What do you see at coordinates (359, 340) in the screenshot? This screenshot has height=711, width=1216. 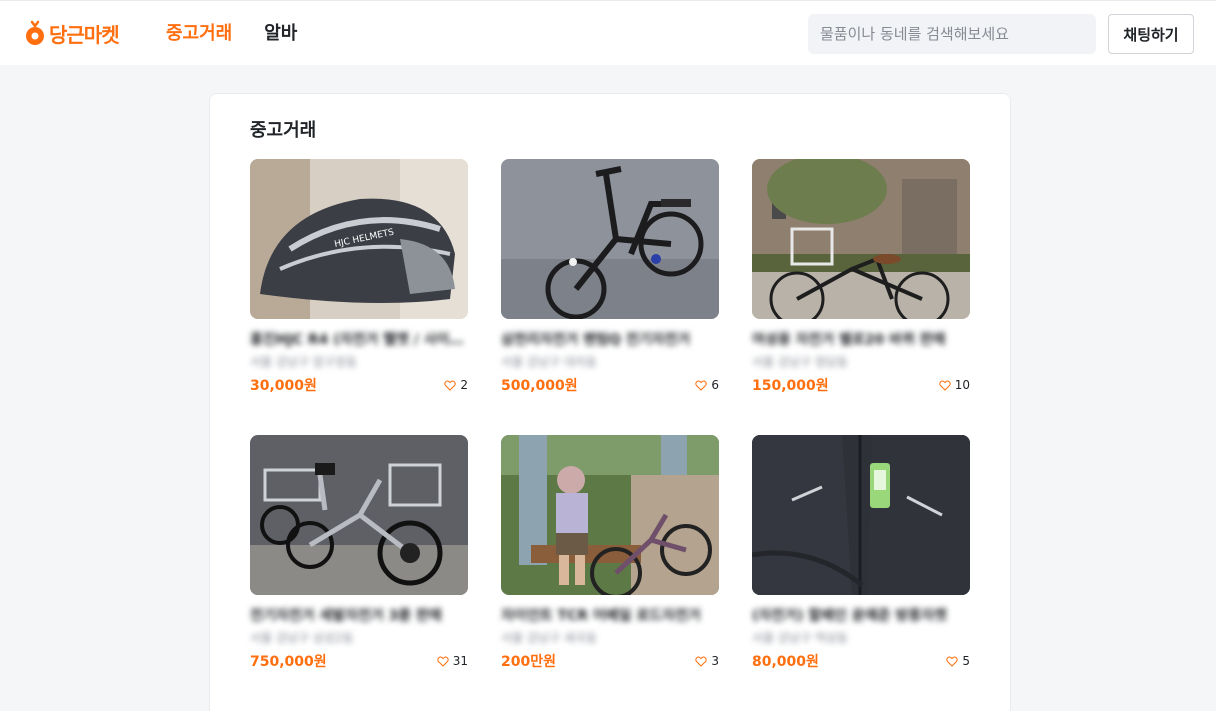 I see `product-title: 홍진HJC R4 (자전거 헬멧 / 사이즈 L)` at bounding box center [359, 340].